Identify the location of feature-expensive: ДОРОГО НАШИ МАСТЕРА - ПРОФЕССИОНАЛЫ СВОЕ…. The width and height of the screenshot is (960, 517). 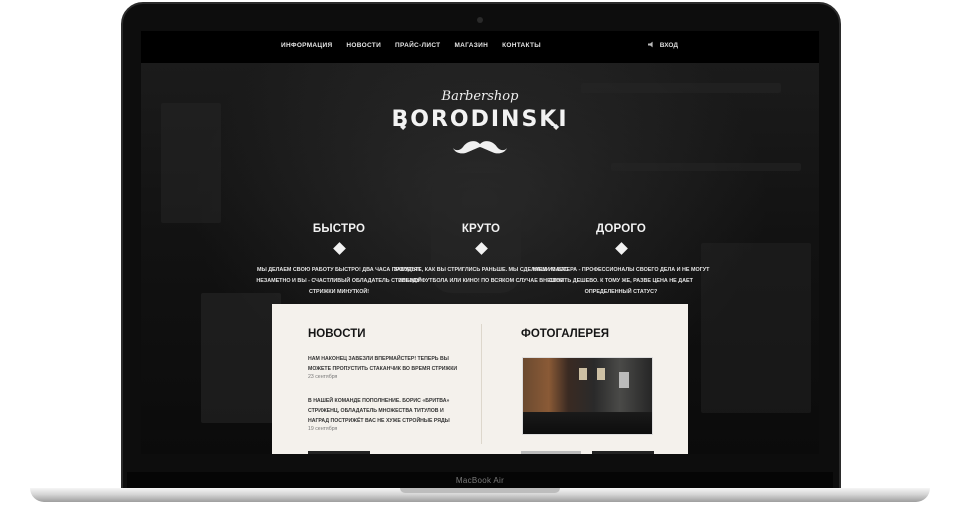
(621, 260).